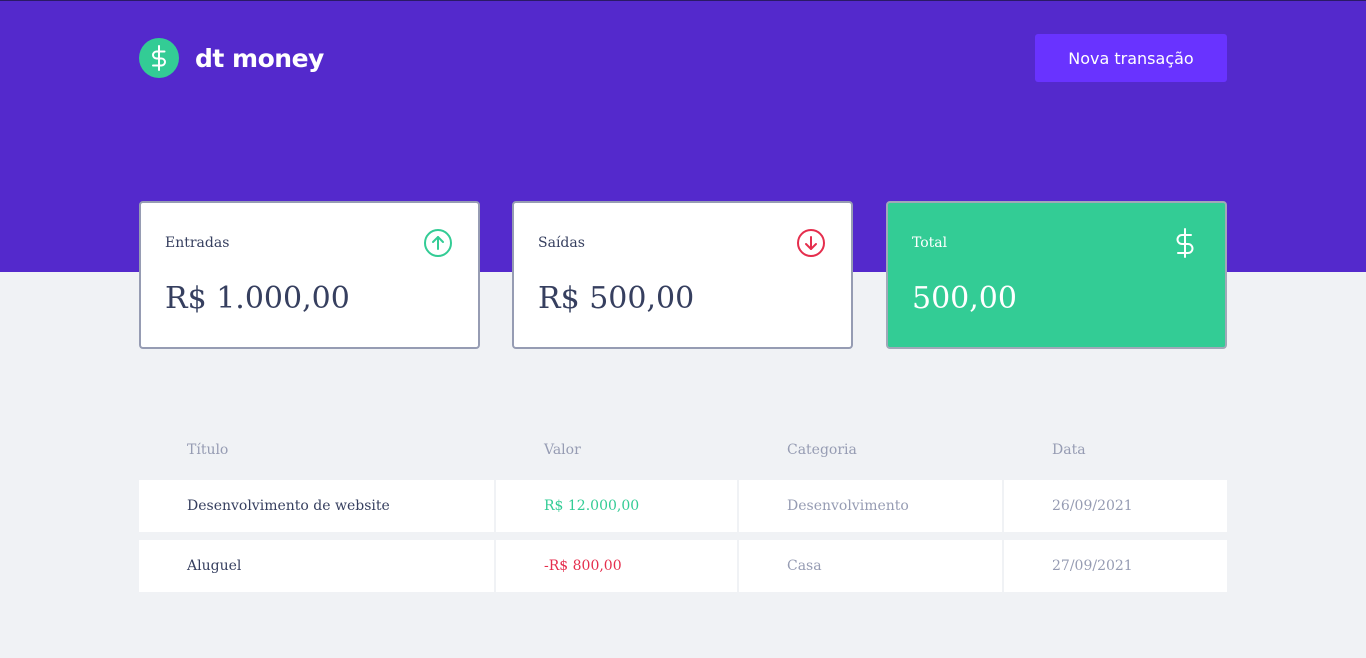 Image resolution: width=1366 pixels, height=658 pixels. Describe the element at coordinates (1056, 275) in the screenshot. I see `total-card: Total 500,00` at that location.